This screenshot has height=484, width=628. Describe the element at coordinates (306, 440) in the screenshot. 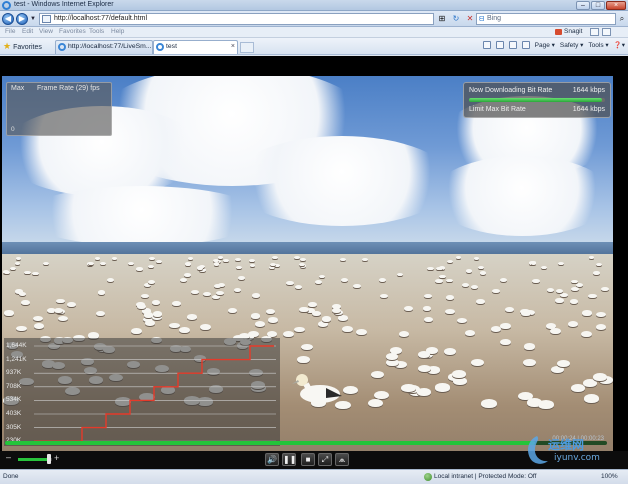

I see `playback-progress: 00:00:24 | 00:00:23` at that location.